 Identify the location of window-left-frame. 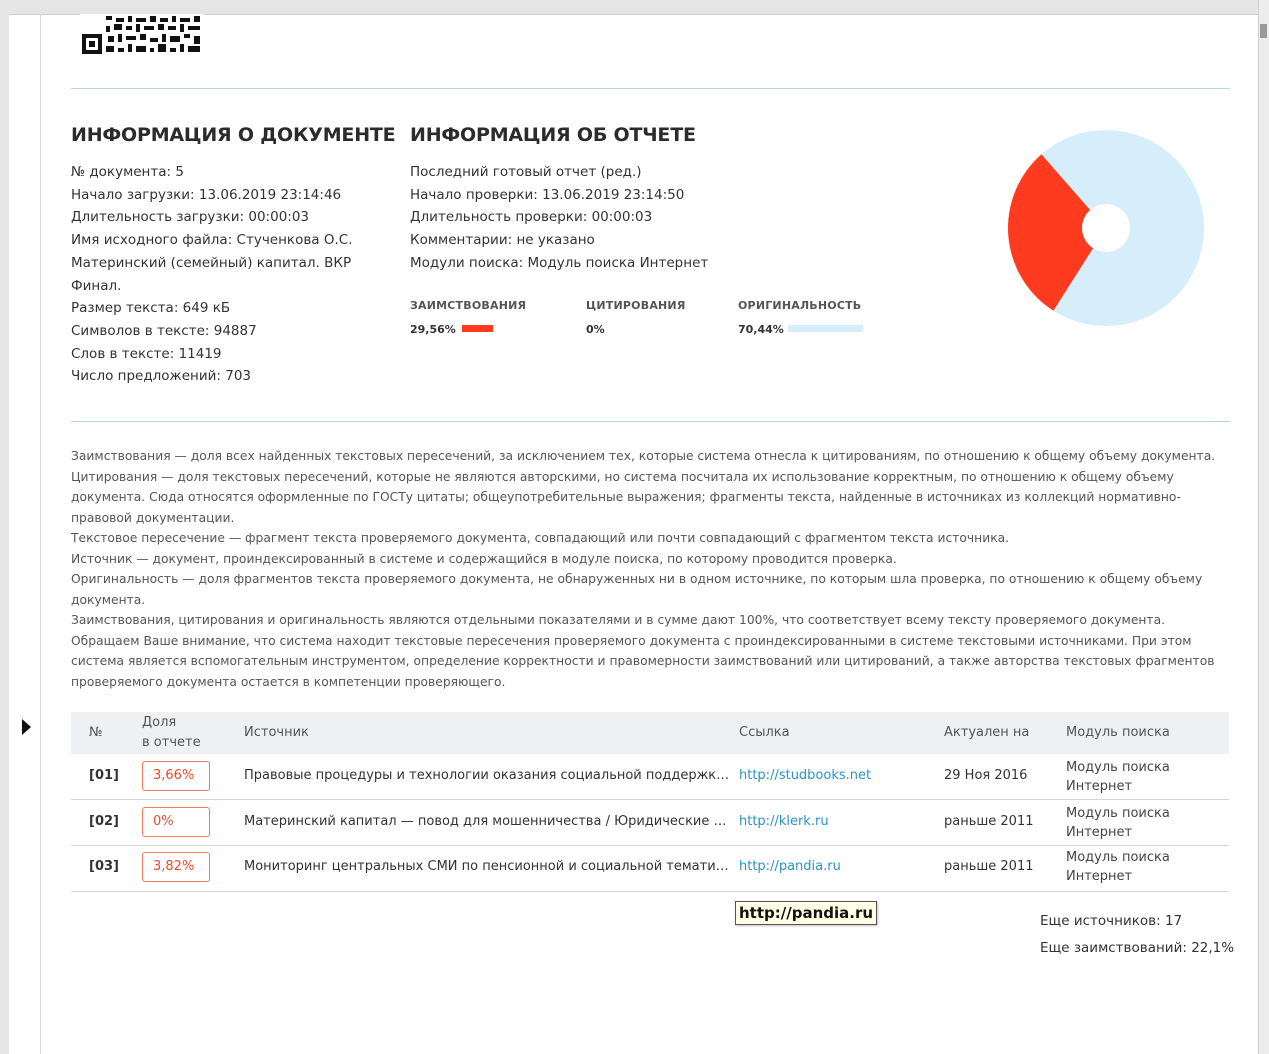
(4, 527).